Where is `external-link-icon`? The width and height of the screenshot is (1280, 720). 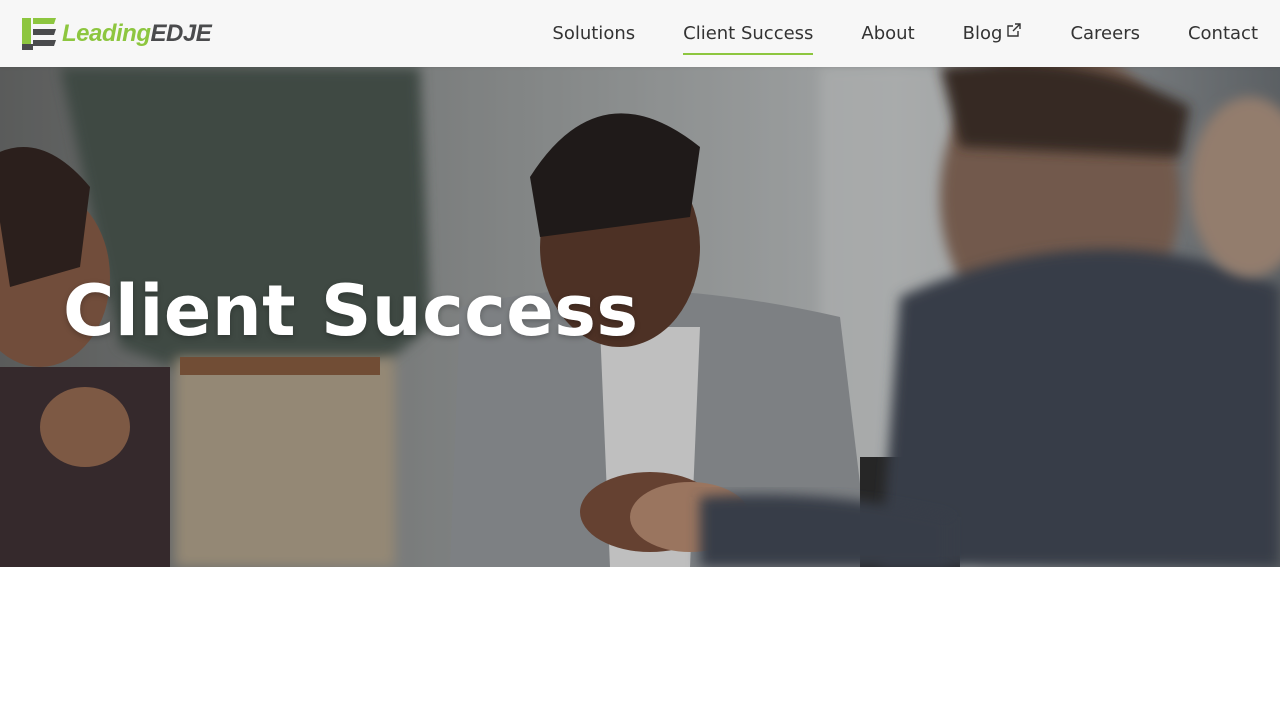 external-link-icon is located at coordinates (1014, 29).